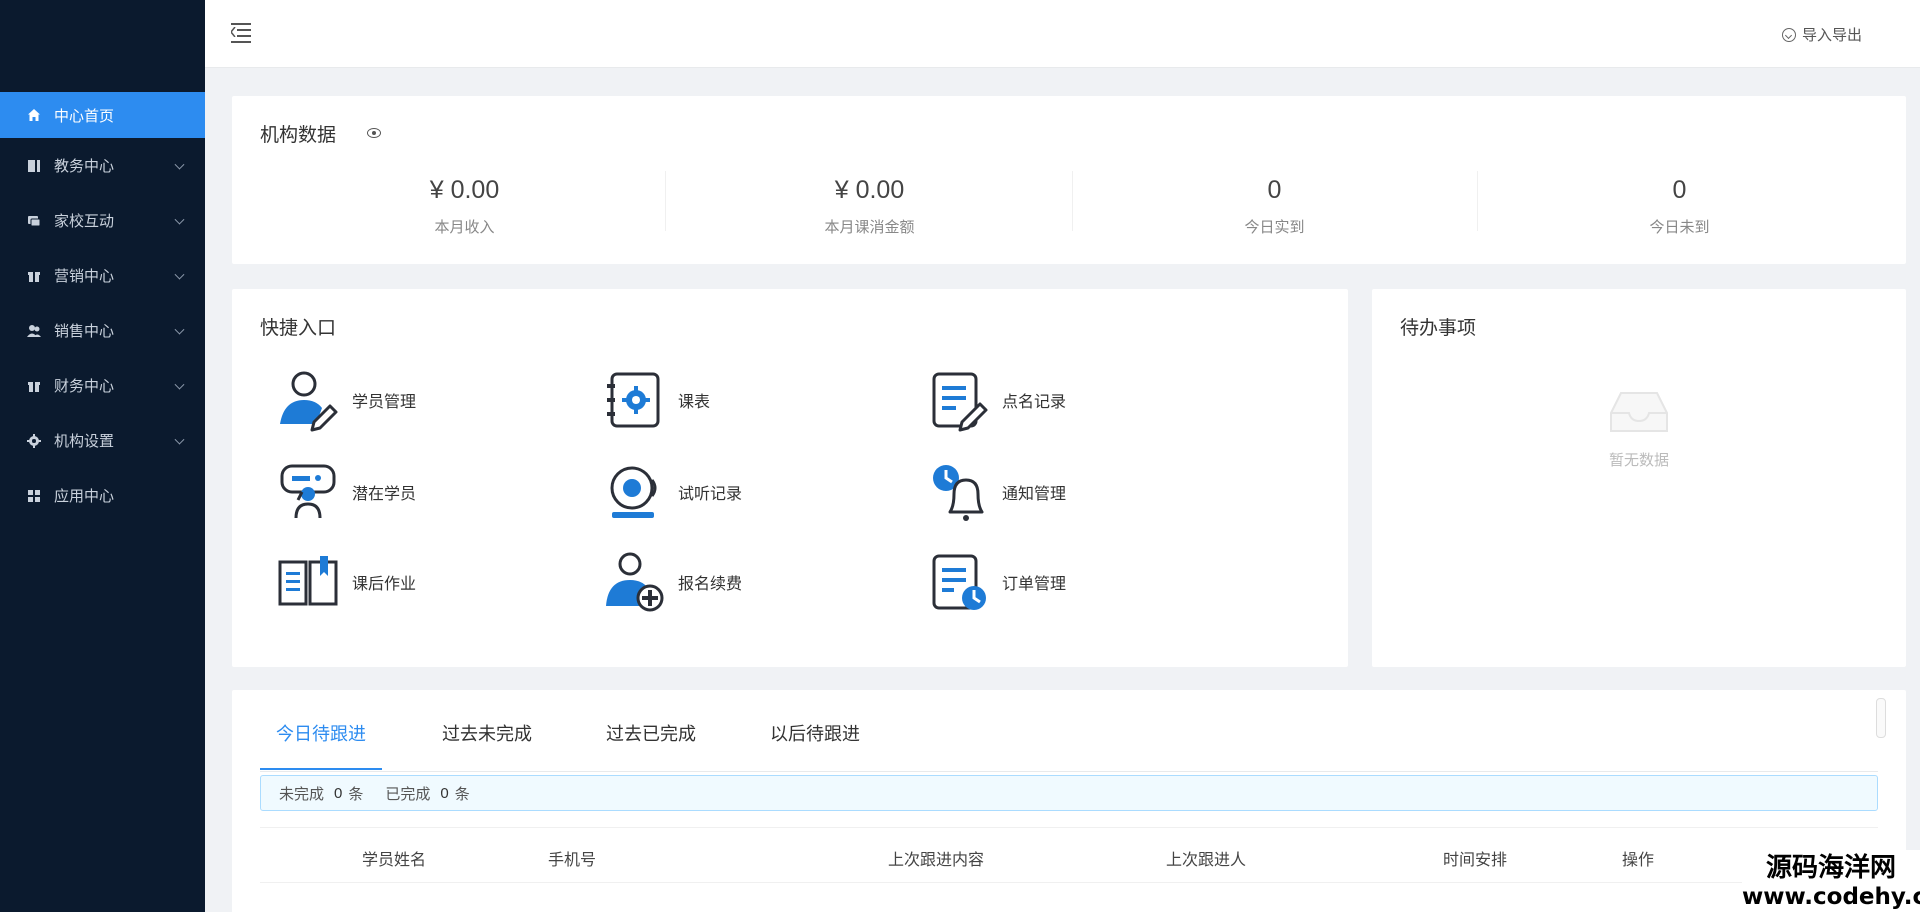 The width and height of the screenshot is (1920, 912). Describe the element at coordinates (384, 494) in the screenshot. I see `quick-label: 潜在学员` at that location.